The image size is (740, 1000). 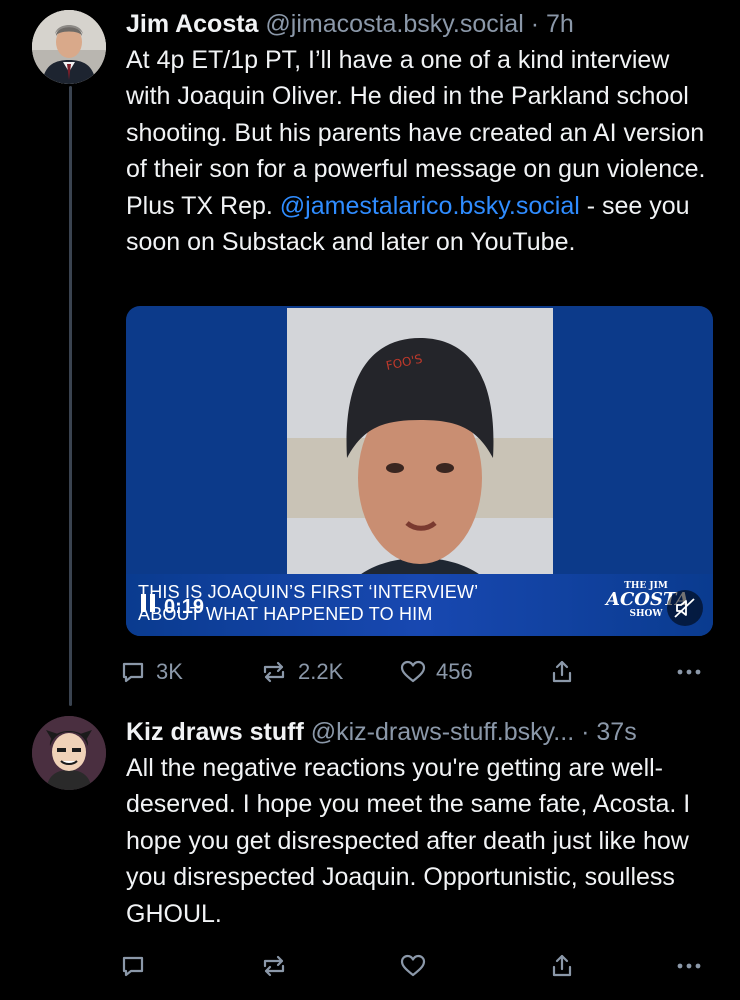 I want to click on author-handle: @jimacosta.bsky.social, so click(x=394, y=24).